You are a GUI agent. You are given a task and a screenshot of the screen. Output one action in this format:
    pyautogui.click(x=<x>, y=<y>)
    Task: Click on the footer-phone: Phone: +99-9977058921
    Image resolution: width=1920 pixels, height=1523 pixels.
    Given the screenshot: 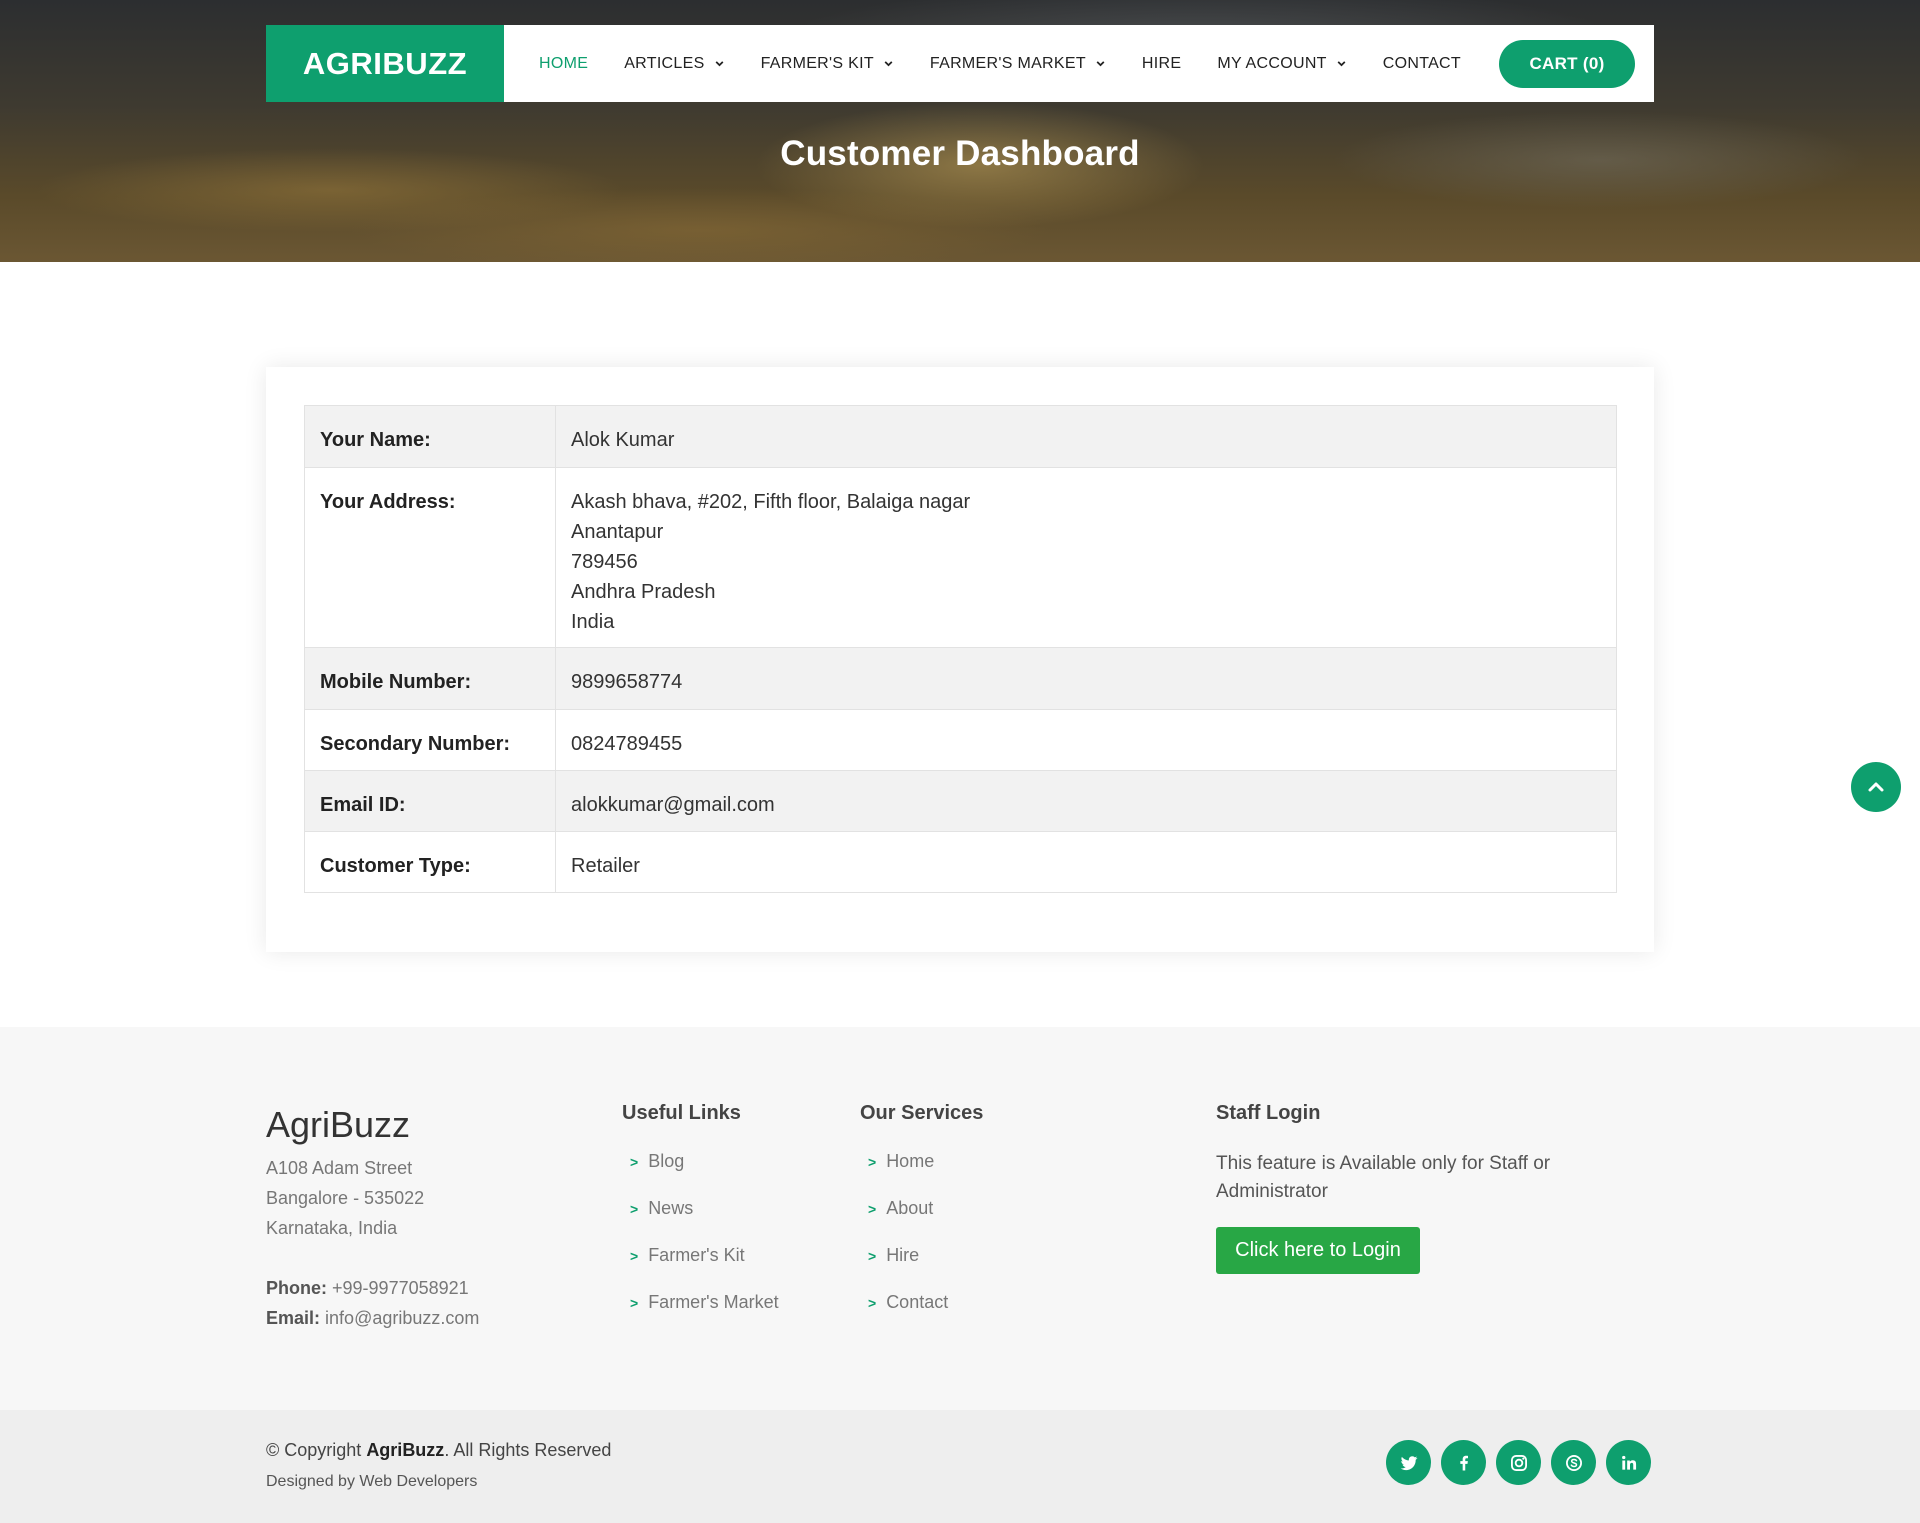 What is the action you would take?
    pyautogui.click(x=372, y=1288)
    